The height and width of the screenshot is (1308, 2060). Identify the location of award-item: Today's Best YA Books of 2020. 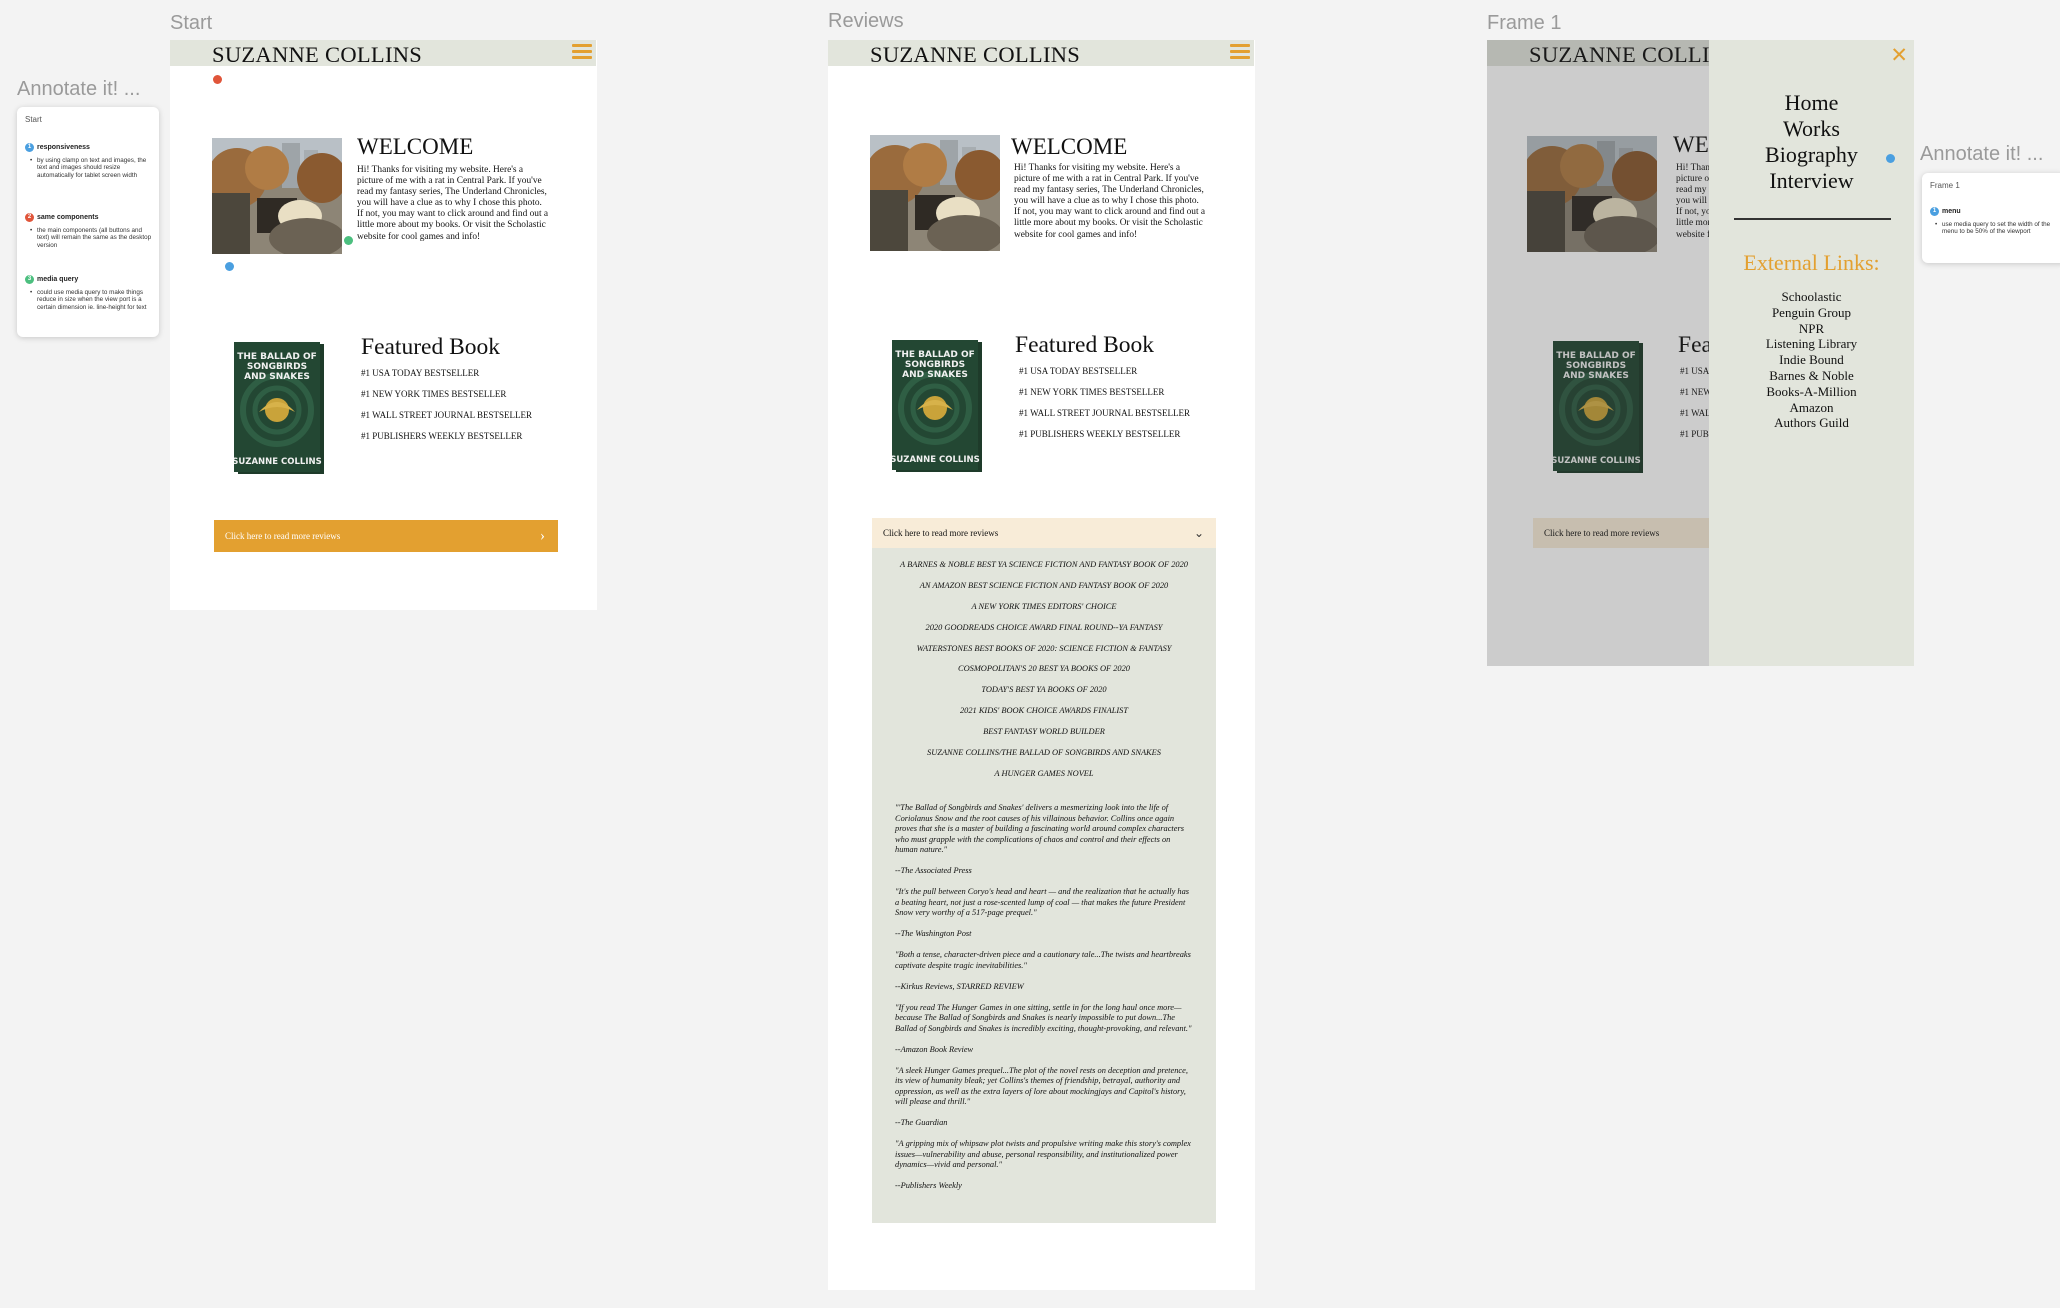
(1044, 690).